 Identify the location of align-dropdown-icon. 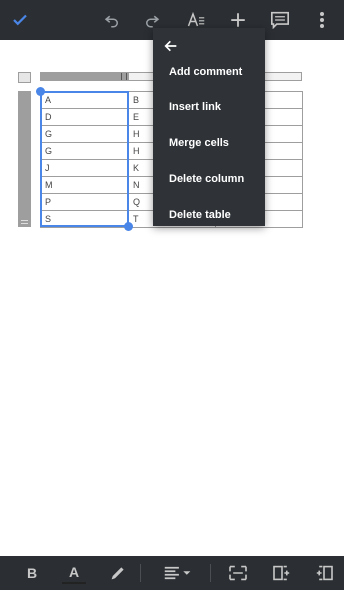
(178, 573).